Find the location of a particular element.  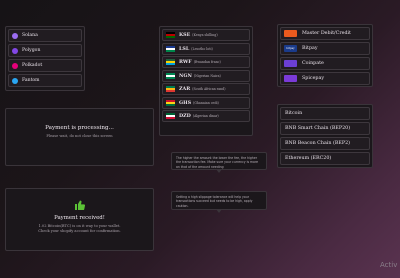

currency-option: NGN (Nigerian Naira) is located at coordinates (206, 75).